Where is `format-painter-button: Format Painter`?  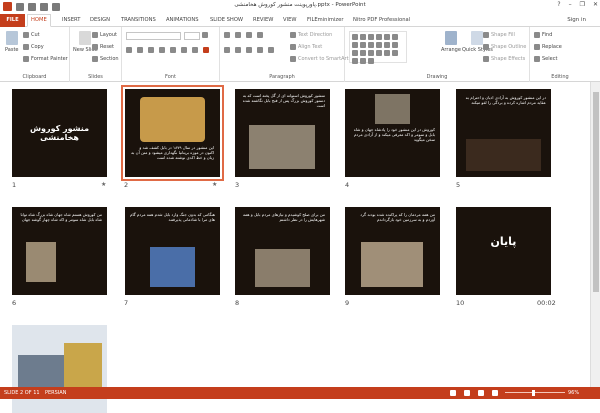 format-painter-button: Format Painter is located at coordinates (45, 59).